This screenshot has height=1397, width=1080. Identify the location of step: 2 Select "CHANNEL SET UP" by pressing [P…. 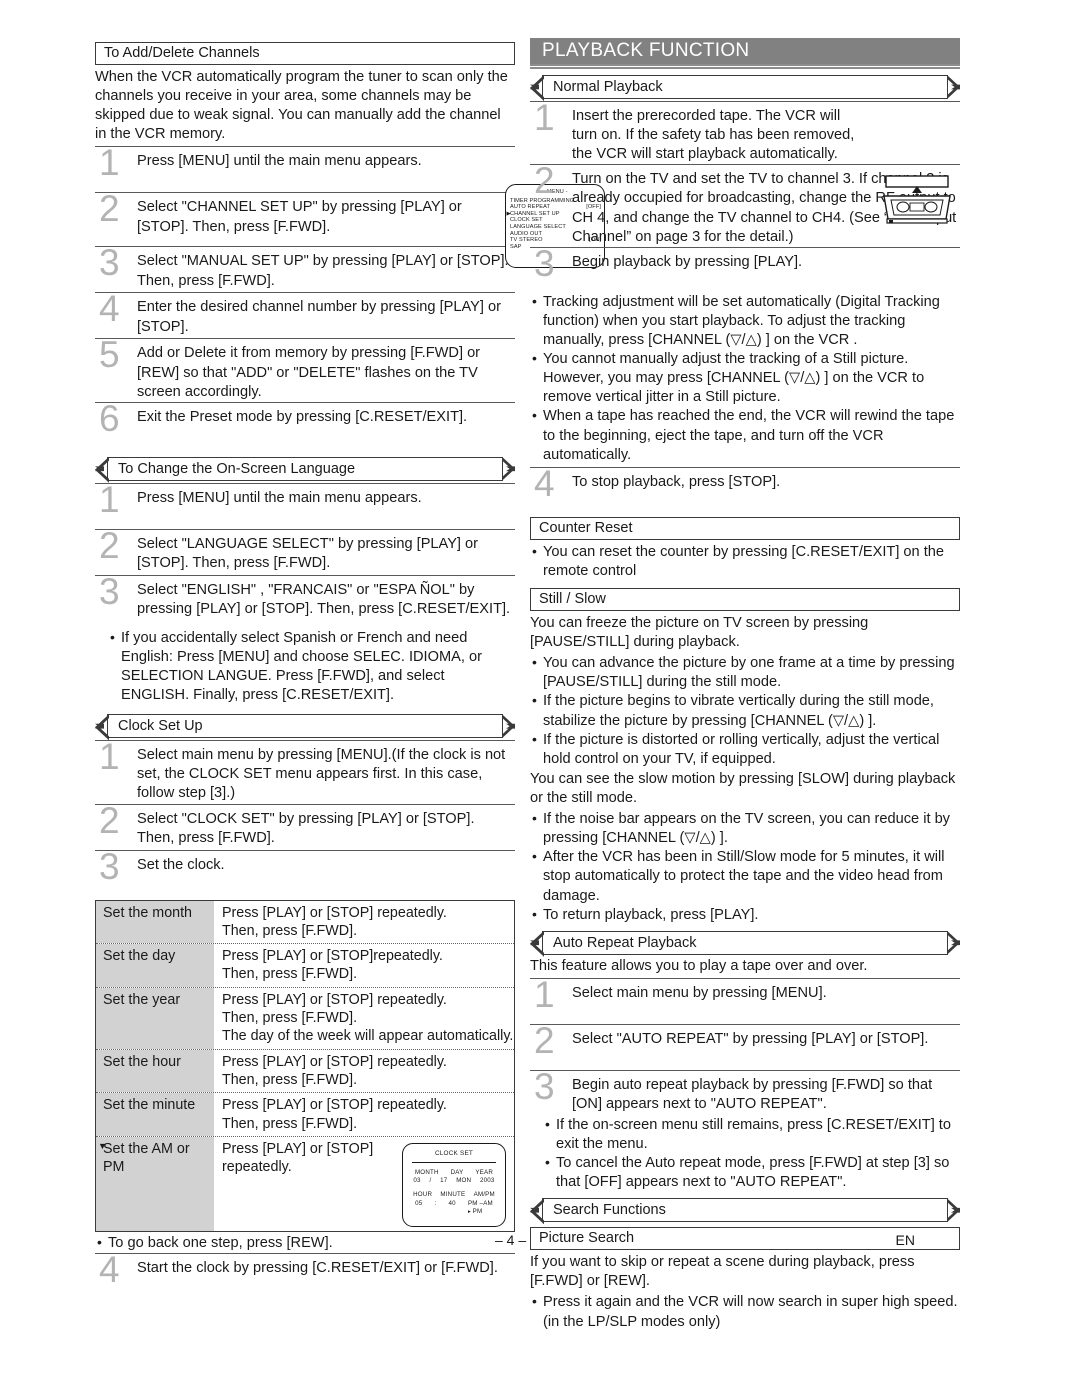
(305, 217).